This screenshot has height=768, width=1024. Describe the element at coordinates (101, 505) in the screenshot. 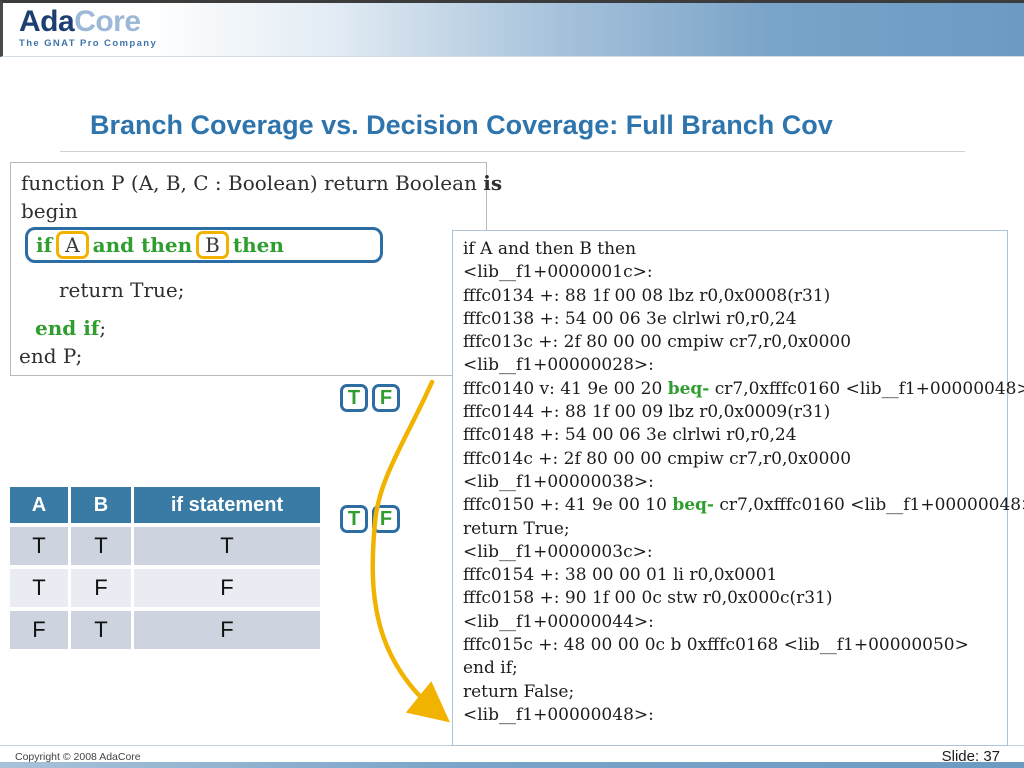

I see `table-header-cell: B` at that location.